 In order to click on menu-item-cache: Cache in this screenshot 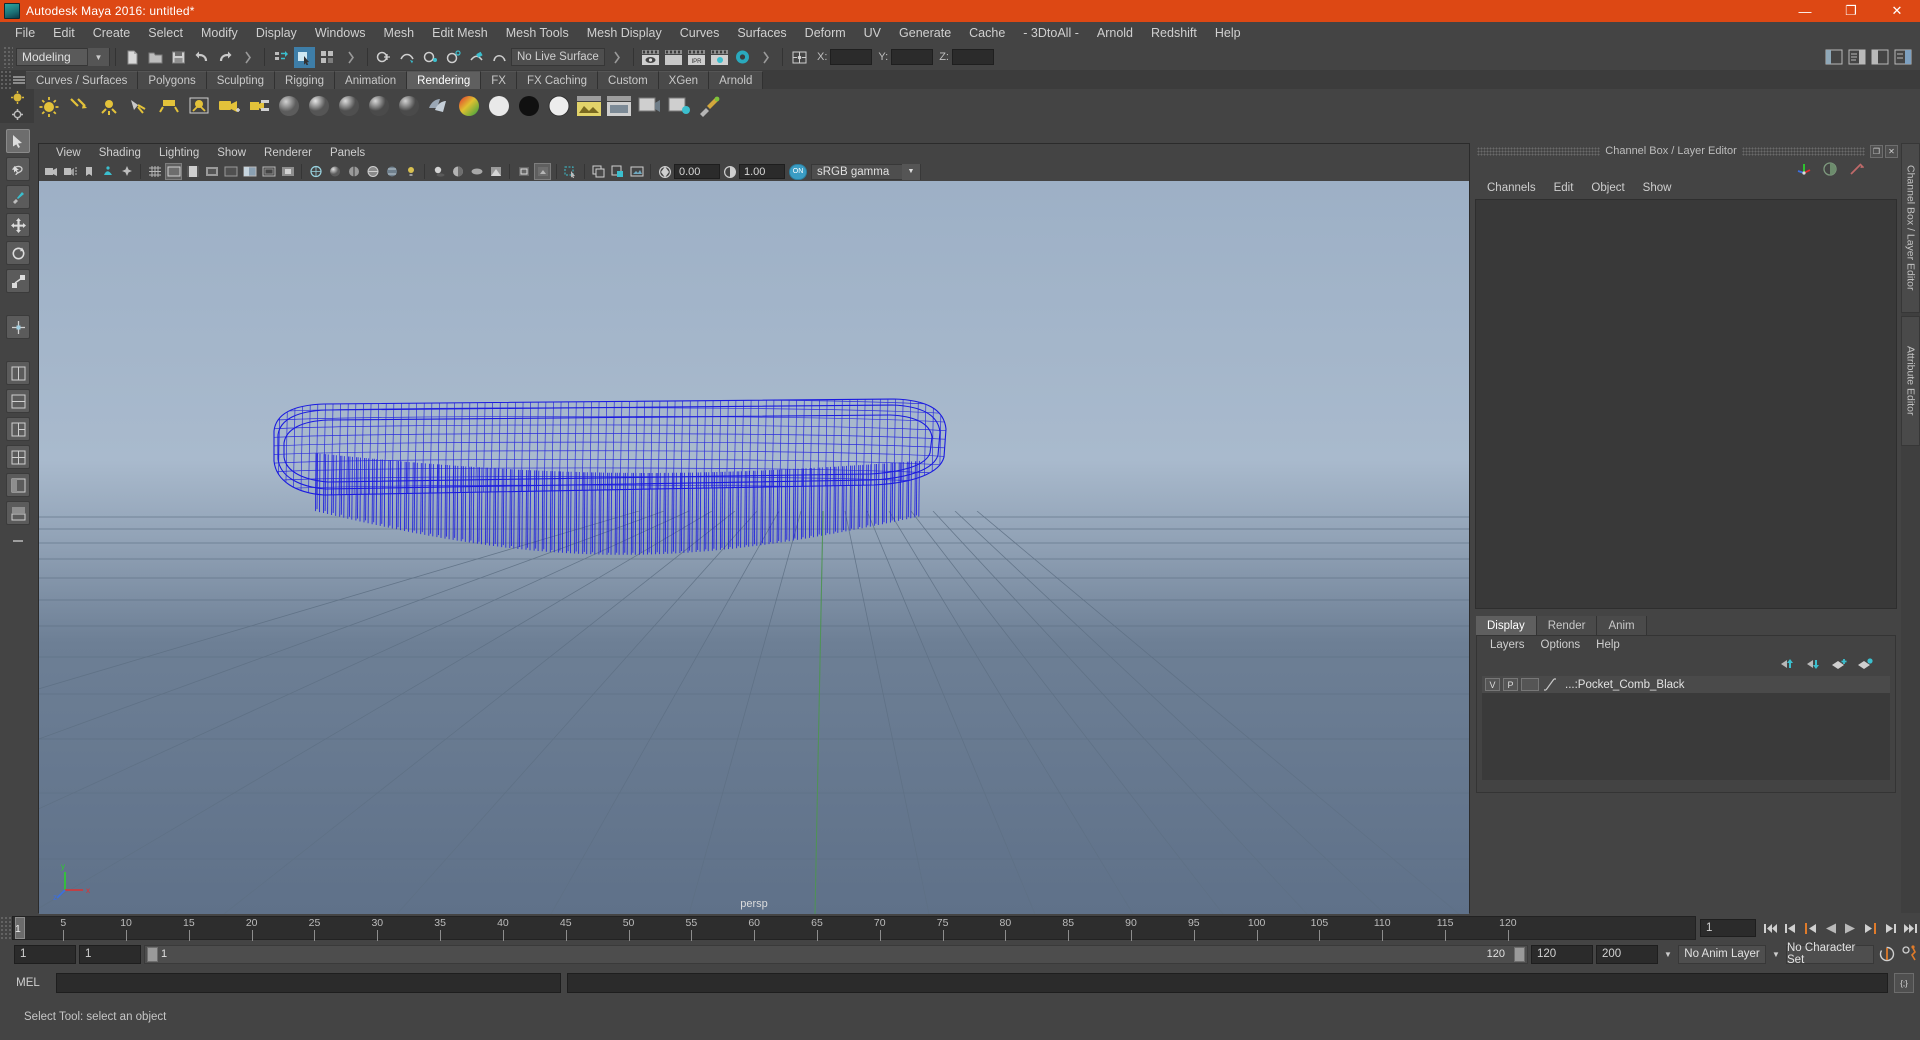, I will do `click(987, 33)`.